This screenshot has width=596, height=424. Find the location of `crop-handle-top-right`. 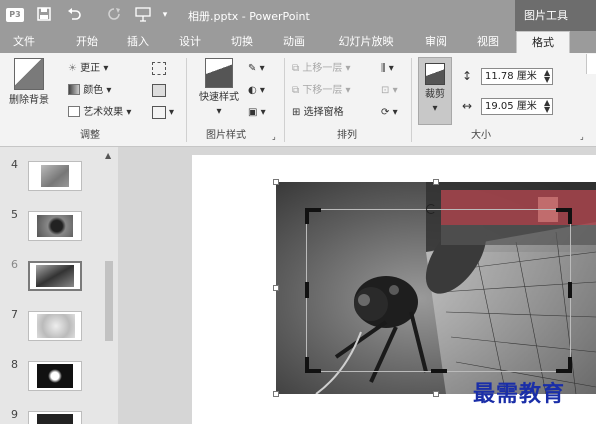

crop-handle-top-right is located at coordinates (564, 216).